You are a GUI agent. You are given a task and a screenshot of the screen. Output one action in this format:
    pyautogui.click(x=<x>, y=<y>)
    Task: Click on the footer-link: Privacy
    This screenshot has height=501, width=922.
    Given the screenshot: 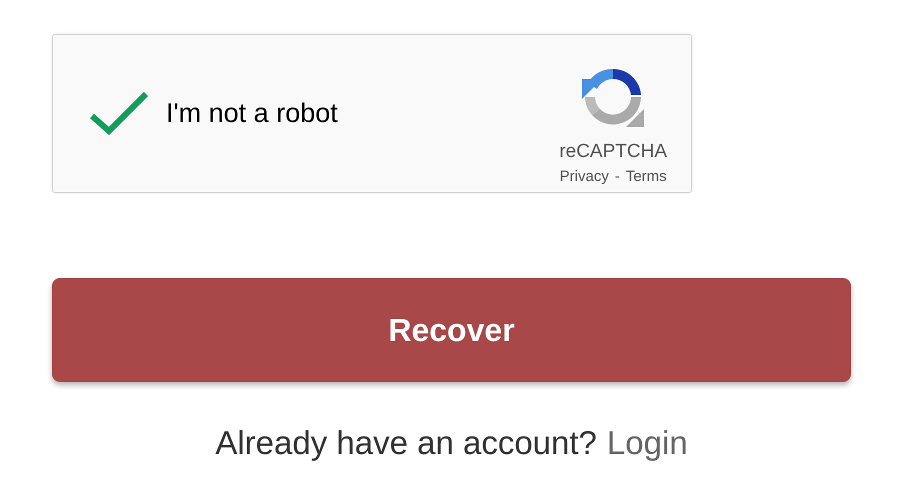 What is the action you would take?
    pyautogui.click(x=584, y=176)
    